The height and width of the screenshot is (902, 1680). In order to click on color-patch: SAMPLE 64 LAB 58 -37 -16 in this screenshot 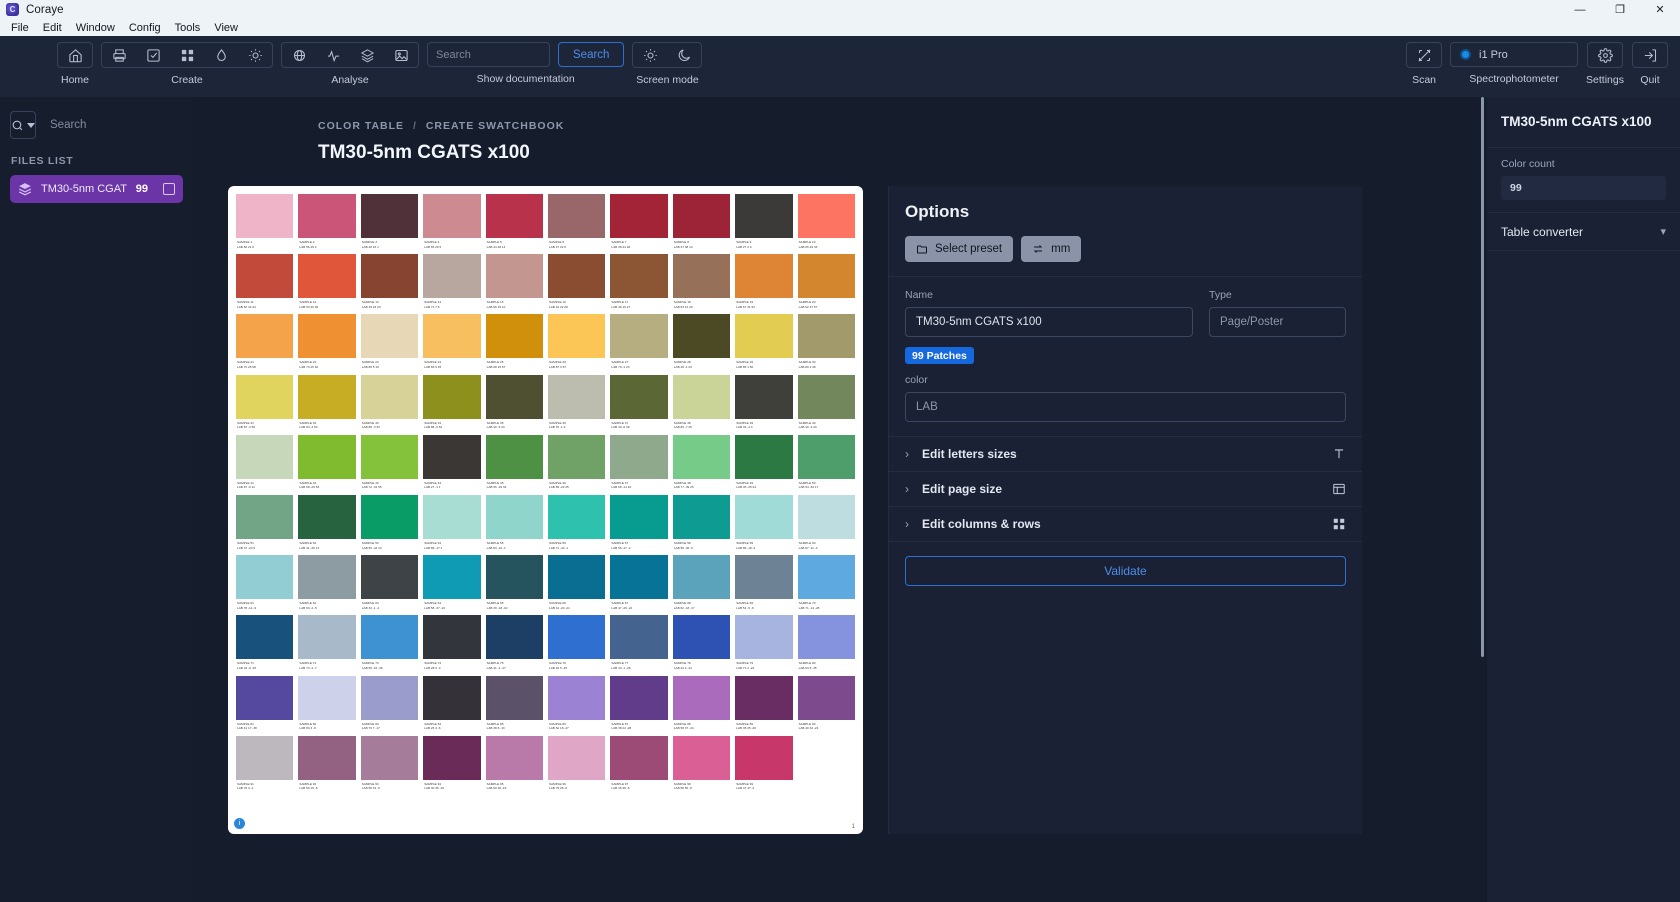, I will do `click(452, 585)`.